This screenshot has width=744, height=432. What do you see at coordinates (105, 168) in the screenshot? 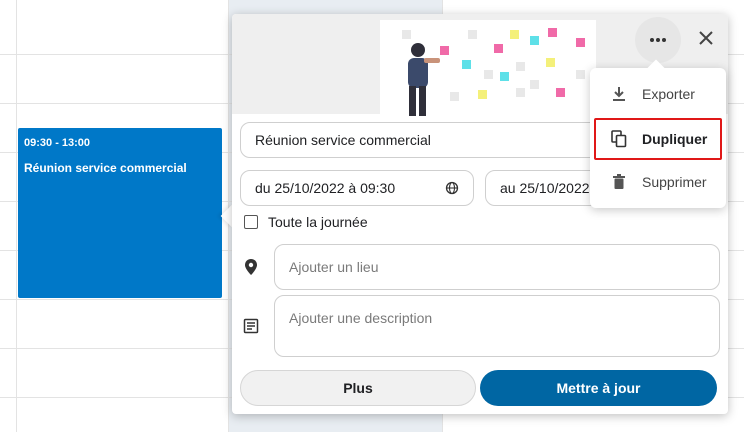
I see `event-title: Réunion service commercial` at bounding box center [105, 168].